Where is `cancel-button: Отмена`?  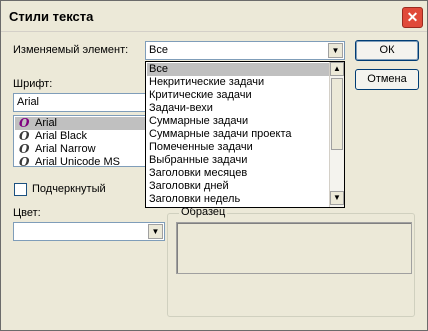 cancel-button: Отмена is located at coordinates (387, 79).